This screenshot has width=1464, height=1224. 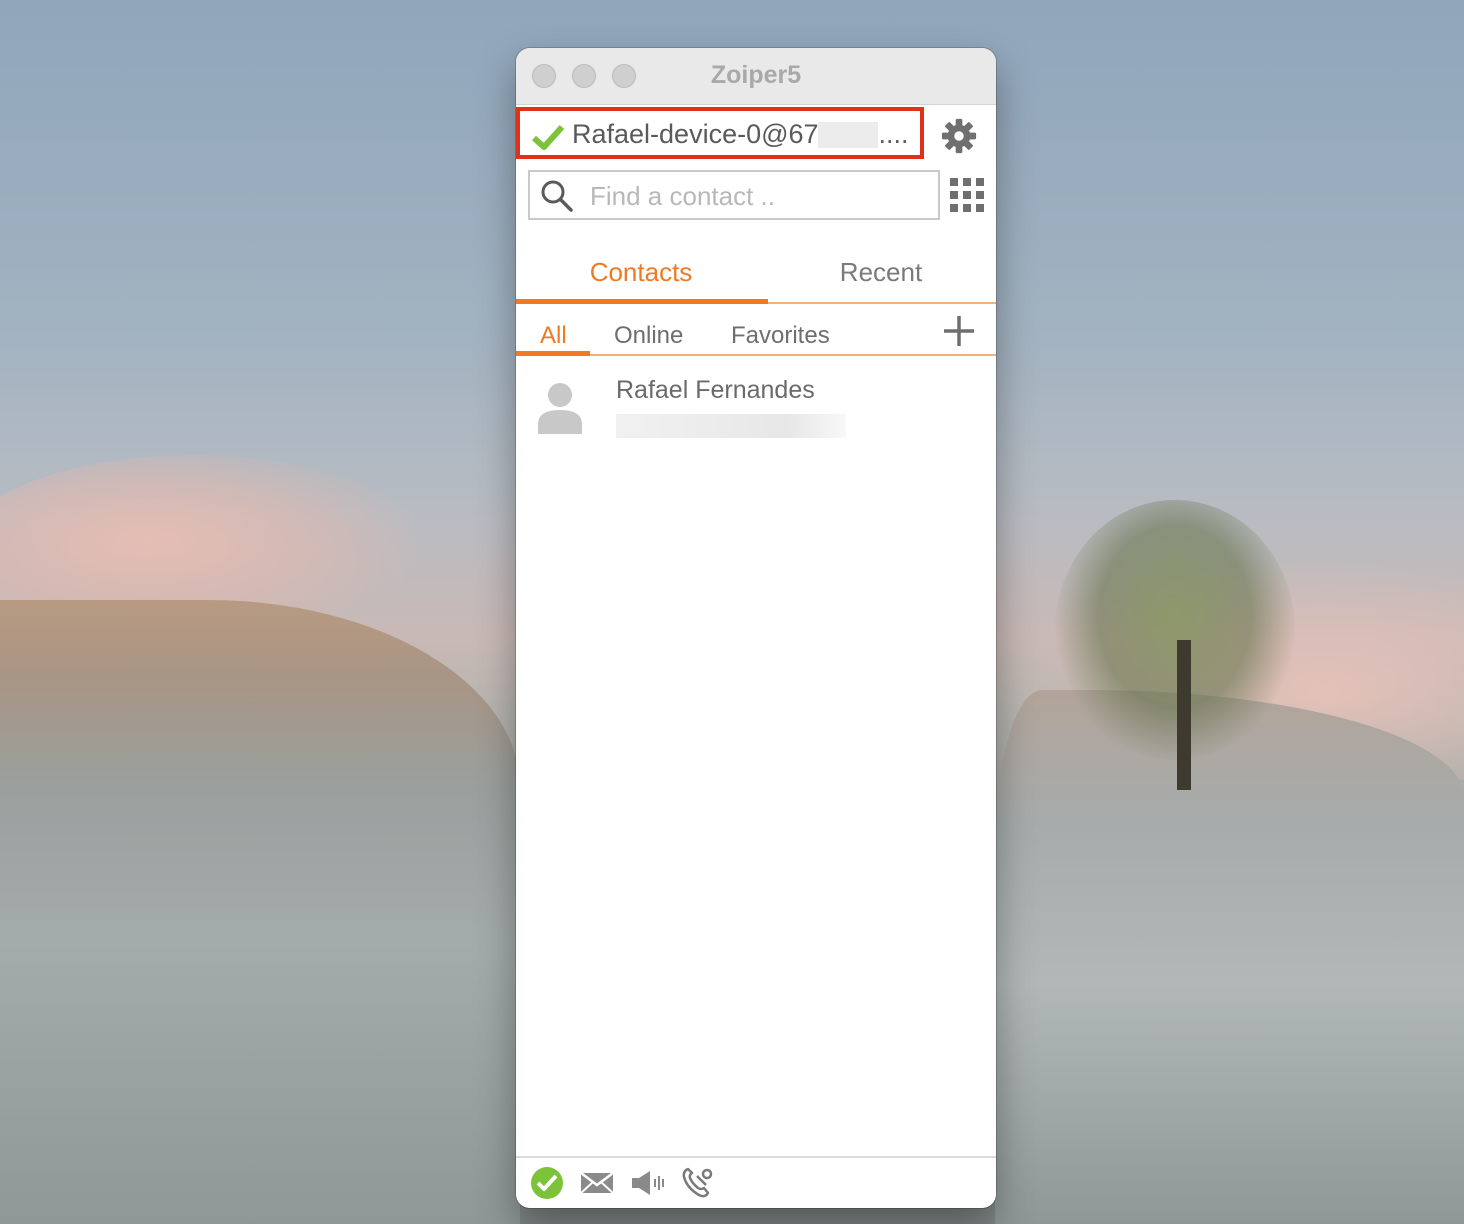 What do you see at coordinates (648, 1183) in the screenshot?
I see `speaker-icon` at bounding box center [648, 1183].